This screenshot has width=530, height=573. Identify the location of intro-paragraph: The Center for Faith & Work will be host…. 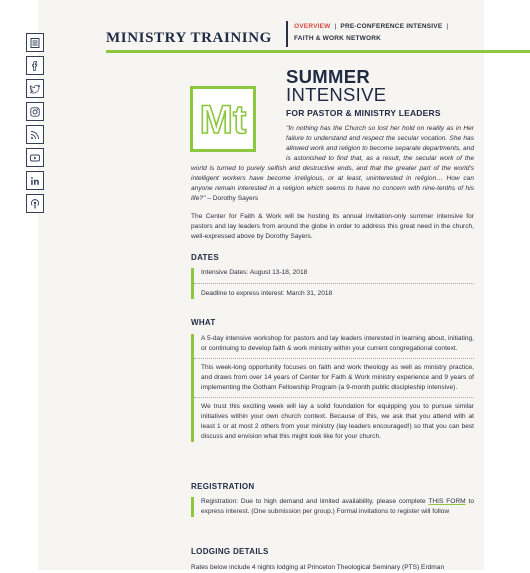
(332, 226).